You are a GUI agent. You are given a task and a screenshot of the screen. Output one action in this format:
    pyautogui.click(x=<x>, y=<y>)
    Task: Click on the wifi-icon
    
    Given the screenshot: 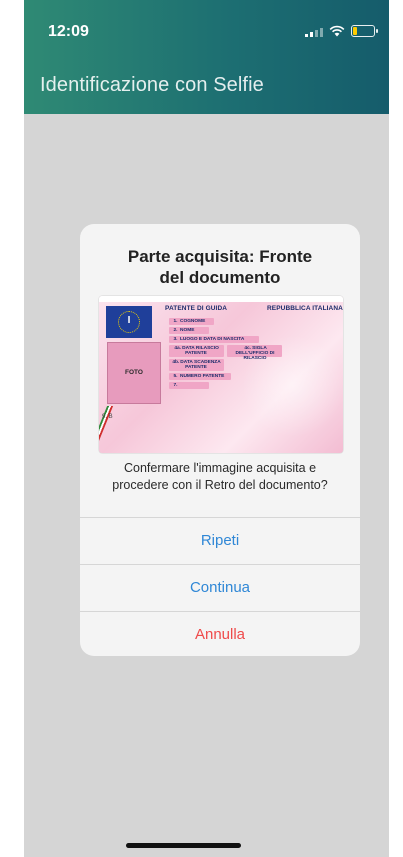 What is the action you would take?
    pyautogui.click(x=337, y=31)
    